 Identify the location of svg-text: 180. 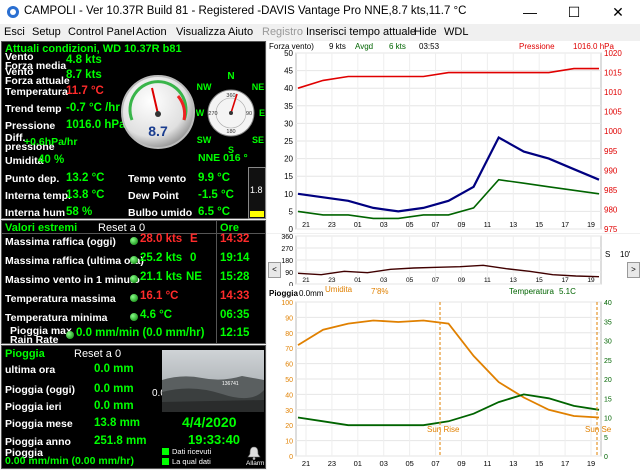
(230, 132).